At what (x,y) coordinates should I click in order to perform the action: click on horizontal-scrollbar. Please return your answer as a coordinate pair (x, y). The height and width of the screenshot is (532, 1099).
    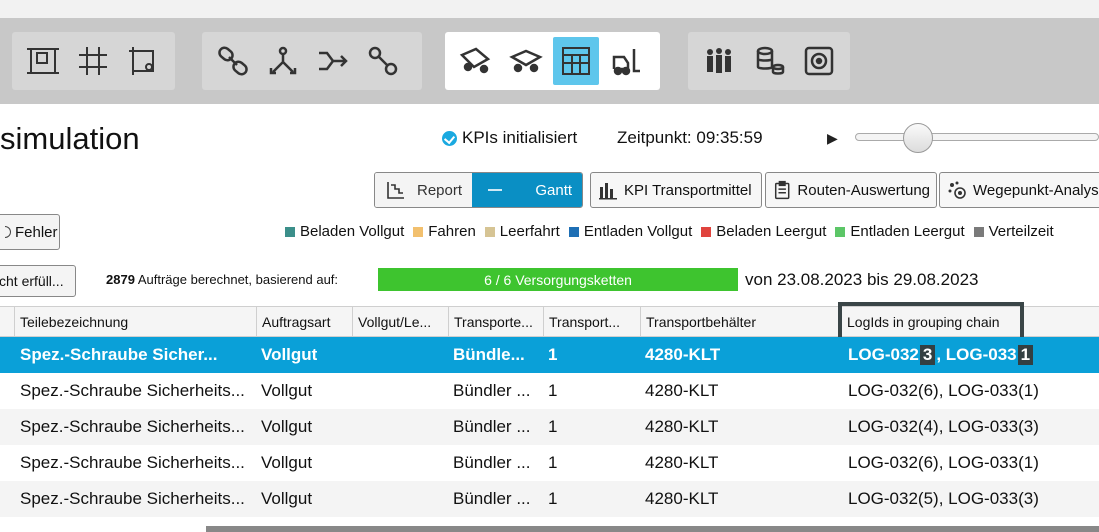
    Looking at the image, I should click on (652, 529).